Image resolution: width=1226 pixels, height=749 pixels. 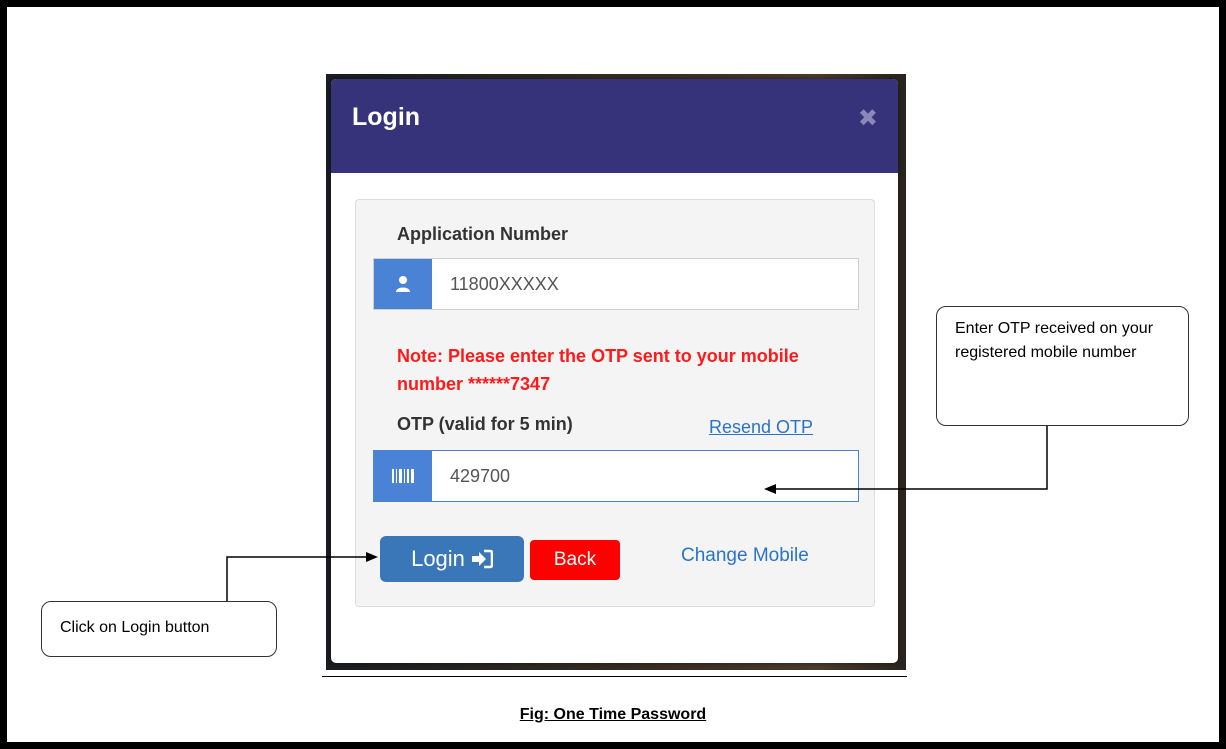 I want to click on otp-group, so click(x=616, y=476).